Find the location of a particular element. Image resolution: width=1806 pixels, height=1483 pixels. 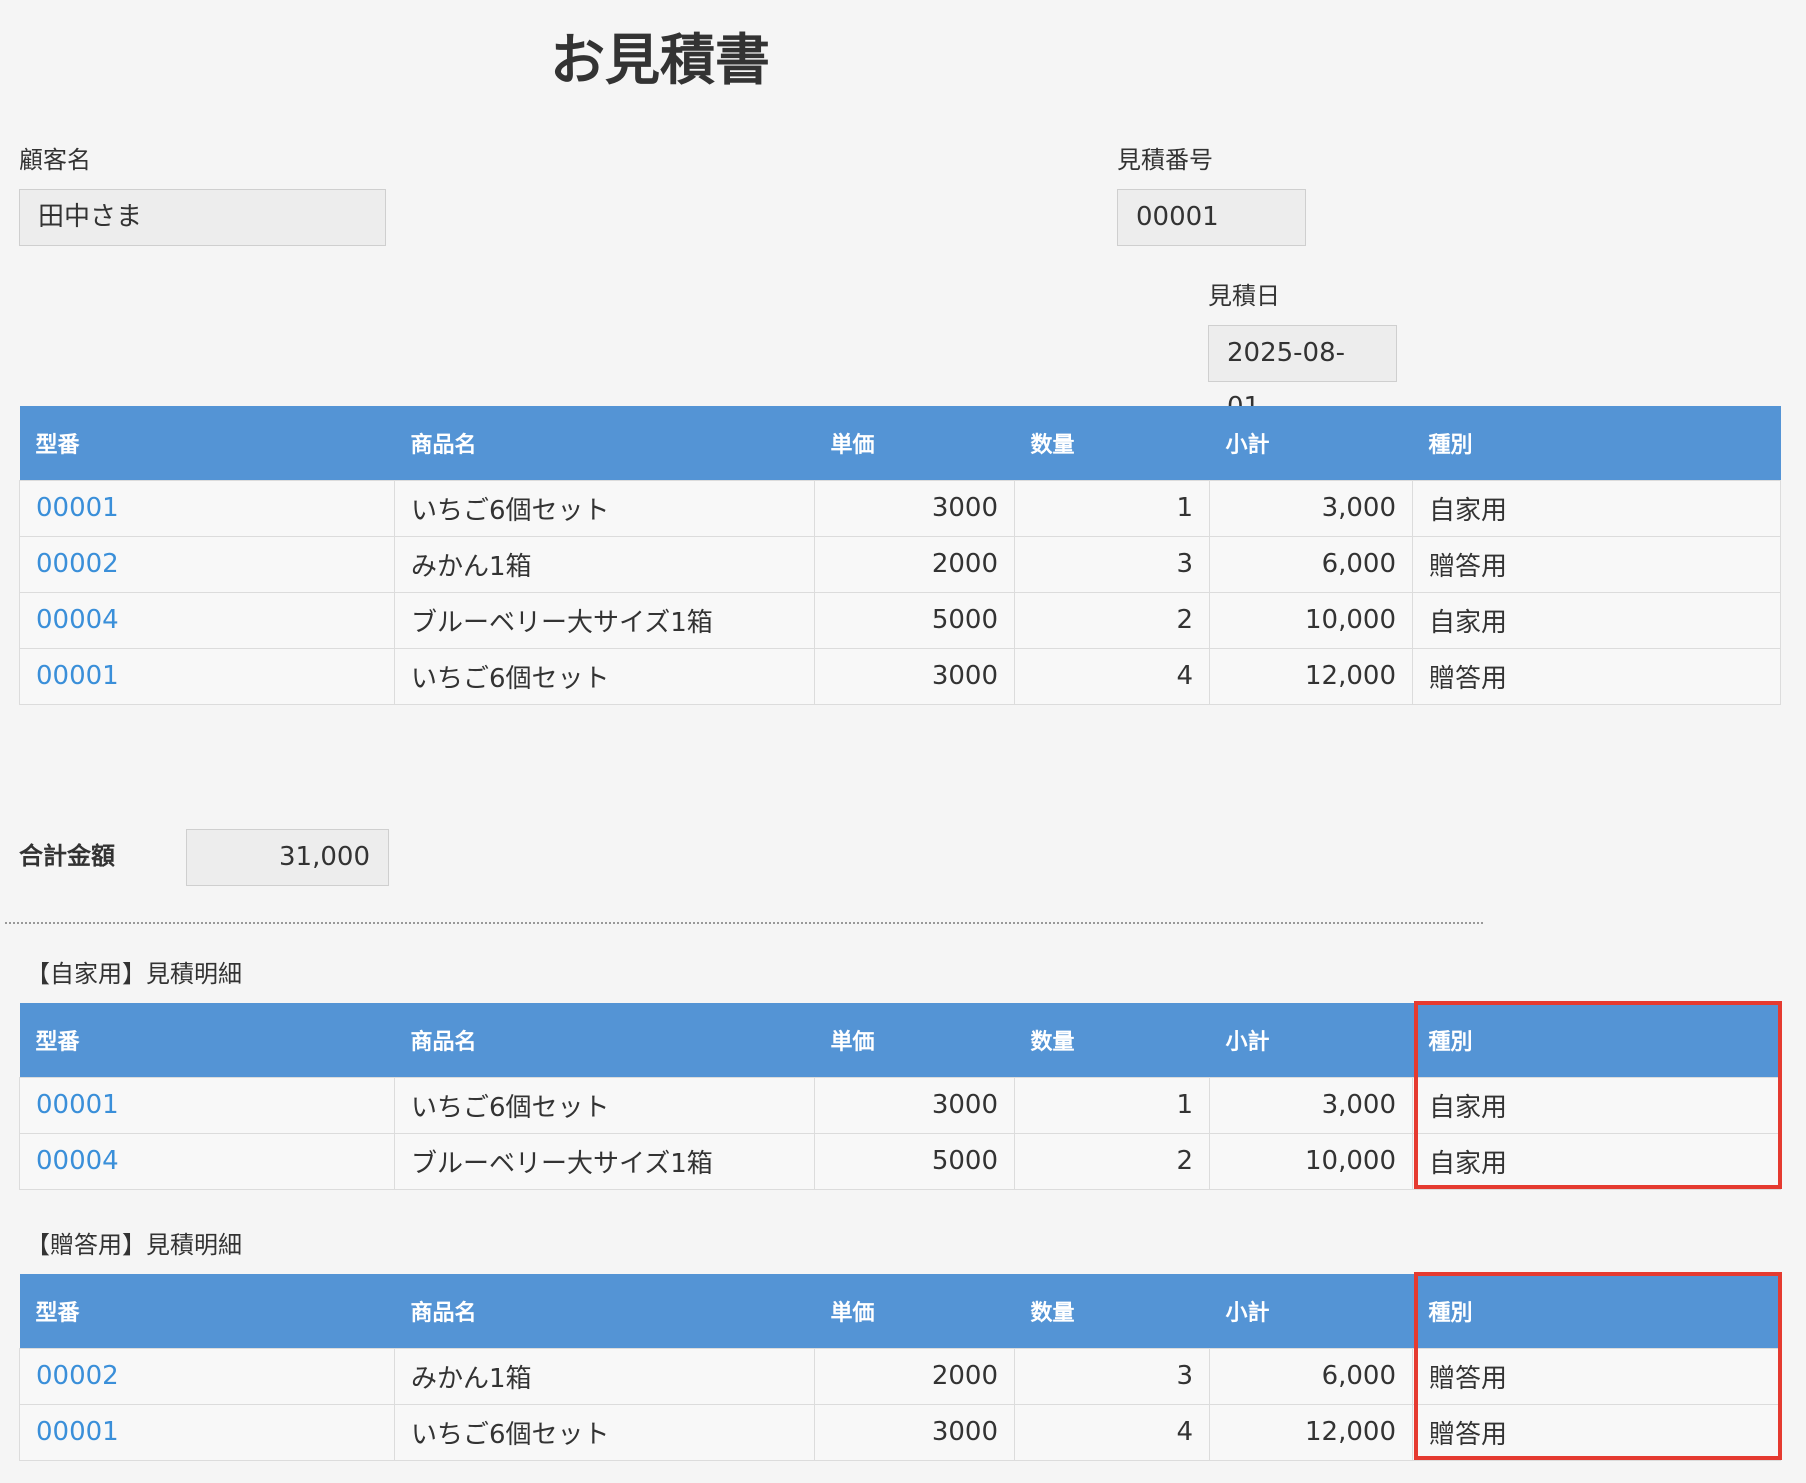

table-row: 00004 ブルーベリー大サイズ1箱 5000 2 10,000 自家用 is located at coordinates (900, 620).